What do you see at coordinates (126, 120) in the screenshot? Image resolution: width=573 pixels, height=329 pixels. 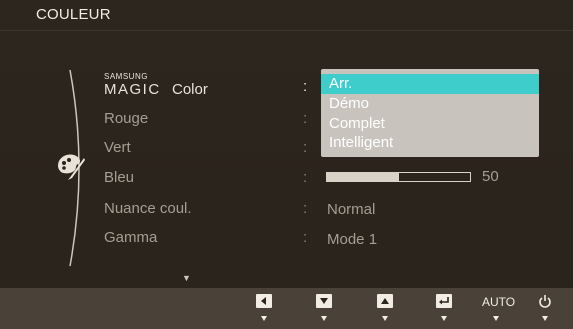 I see `menu-item-rouge: Rouge` at bounding box center [126, 120].